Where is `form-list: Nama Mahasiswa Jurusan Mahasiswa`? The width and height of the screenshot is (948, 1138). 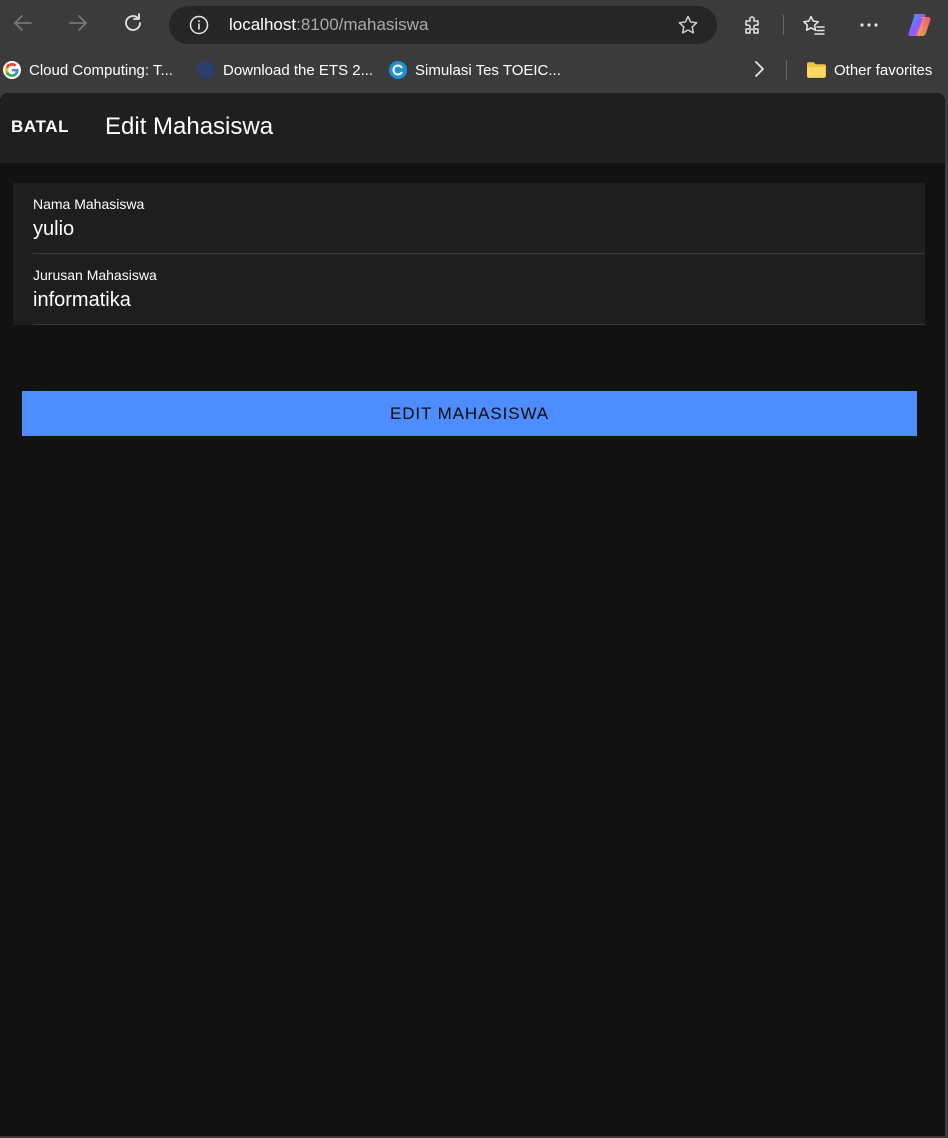
form-list: Nama Mahasiswa Jurusan Mahasiswa is located at coordinates (469, 254).